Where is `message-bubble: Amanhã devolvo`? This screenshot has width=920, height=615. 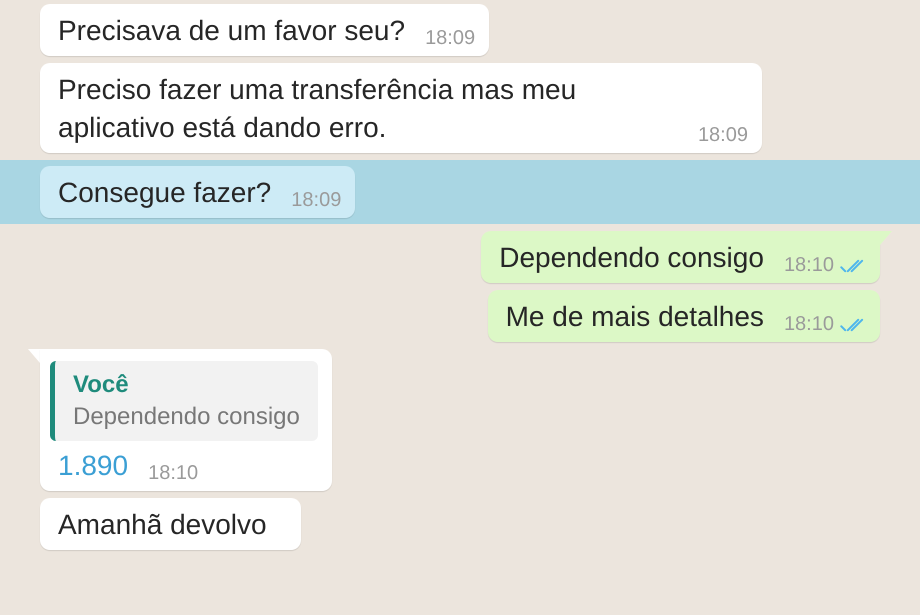 message-bubble: Amanhã devolvo is located at coordinates (170, 524).